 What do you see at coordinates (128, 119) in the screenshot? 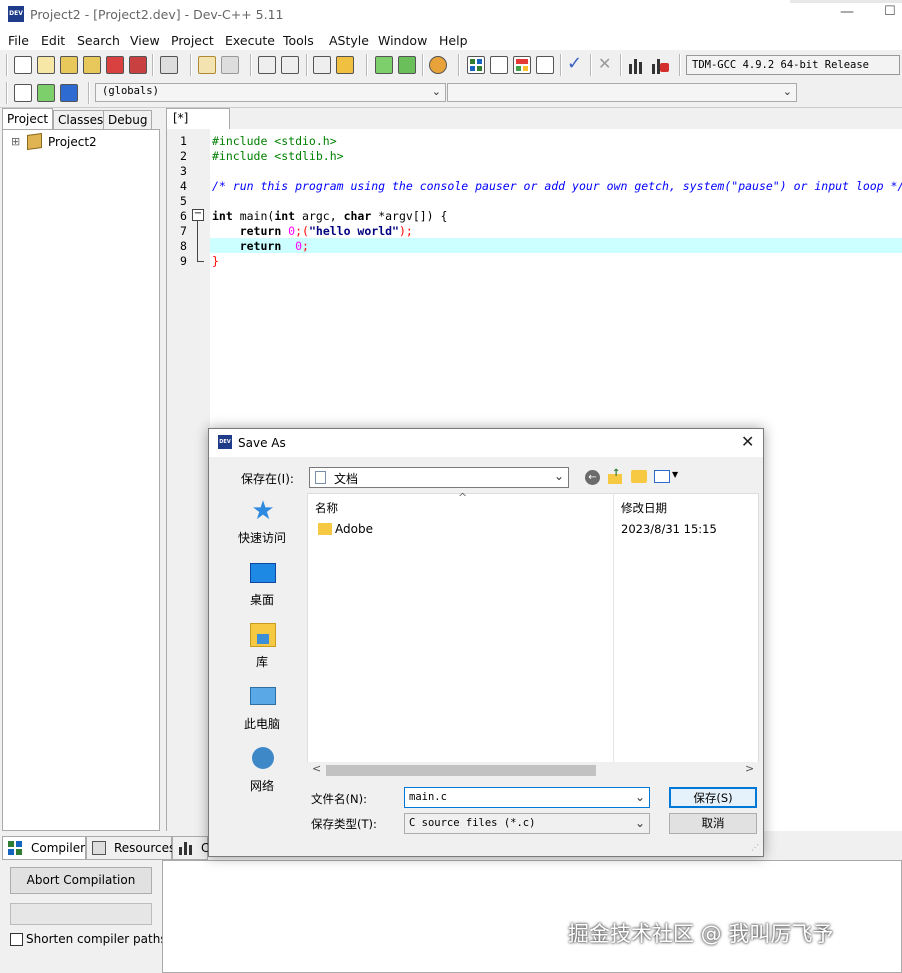
I see `tab-debug: Debug` at bounding box center [128, 119].